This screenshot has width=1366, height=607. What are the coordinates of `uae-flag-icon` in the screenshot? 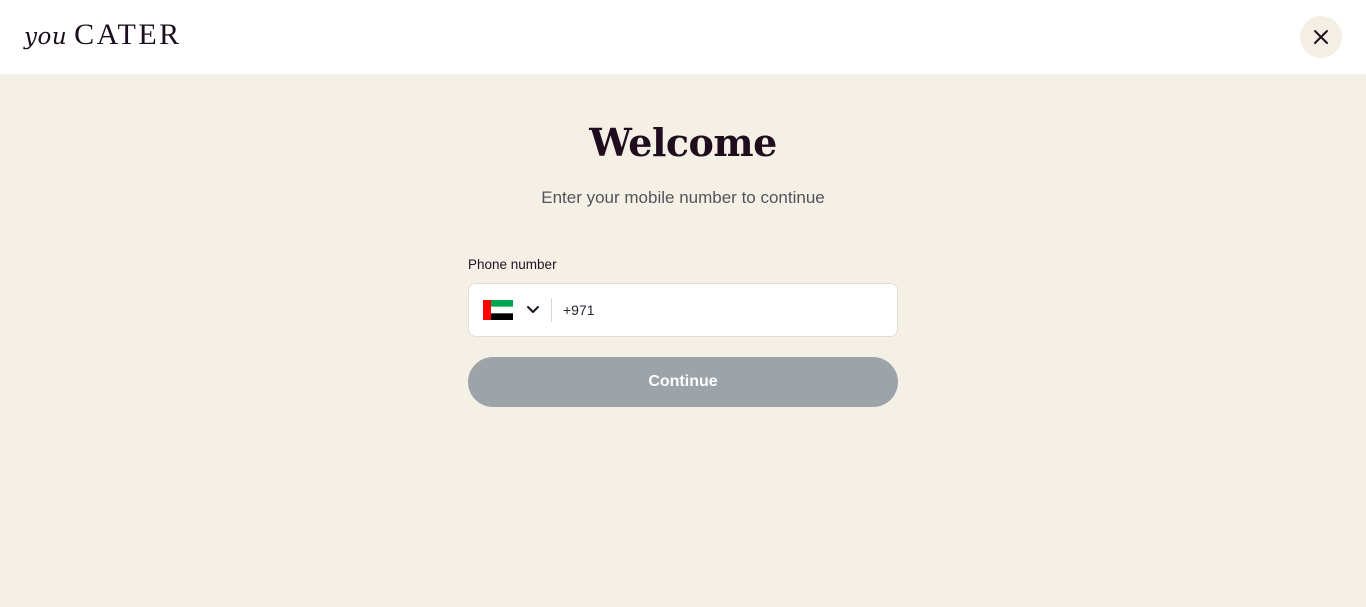 It's located at (498, 310).